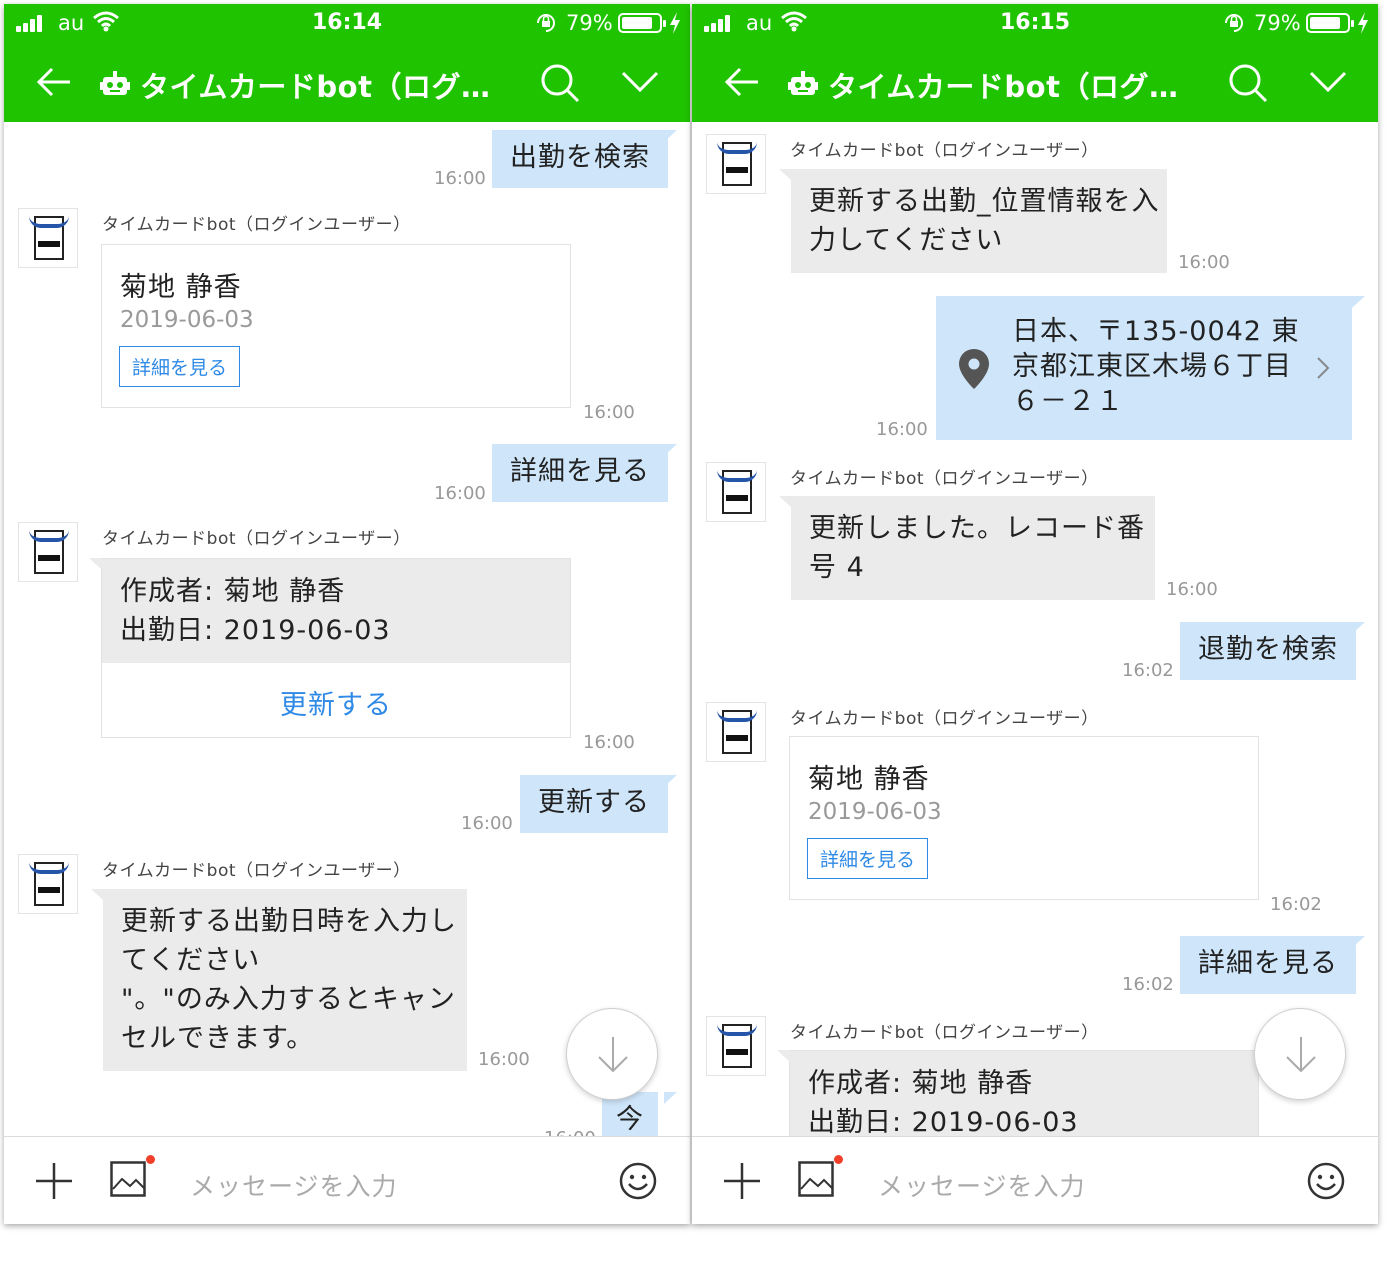 The width and height of the screenshot is (1386, 1262). I want to click on status-bar: au 16:14 79%, so click(347, 24).